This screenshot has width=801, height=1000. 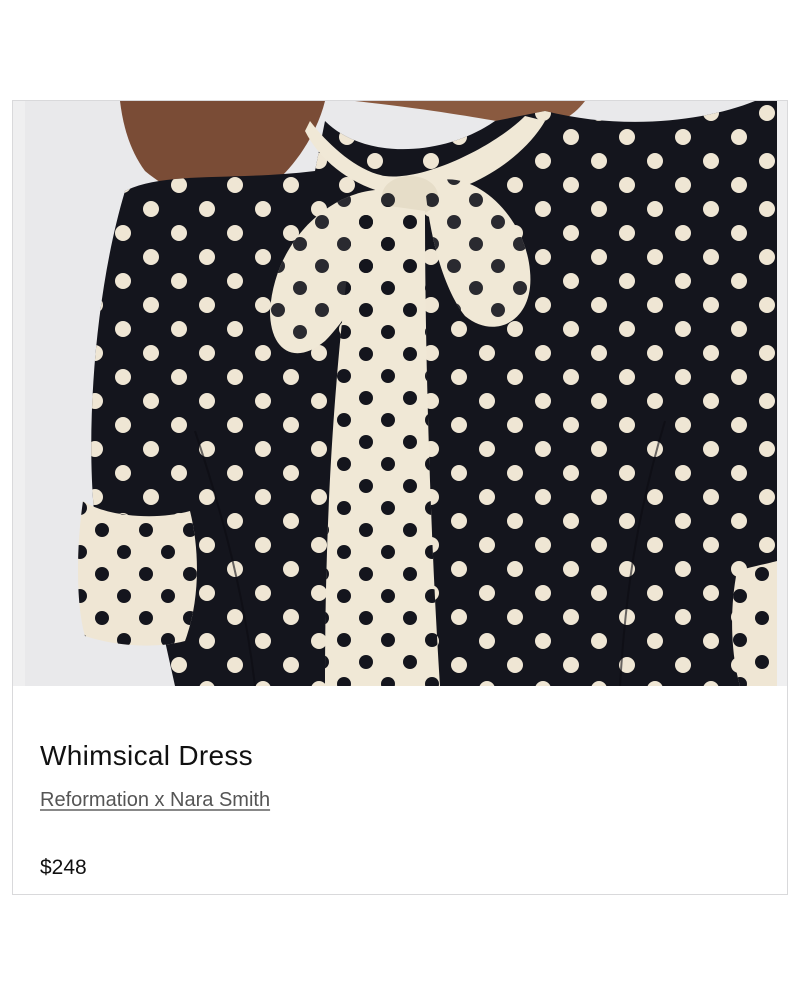 I want to click on right-ruffle-dots, so click(x=754, y=623).